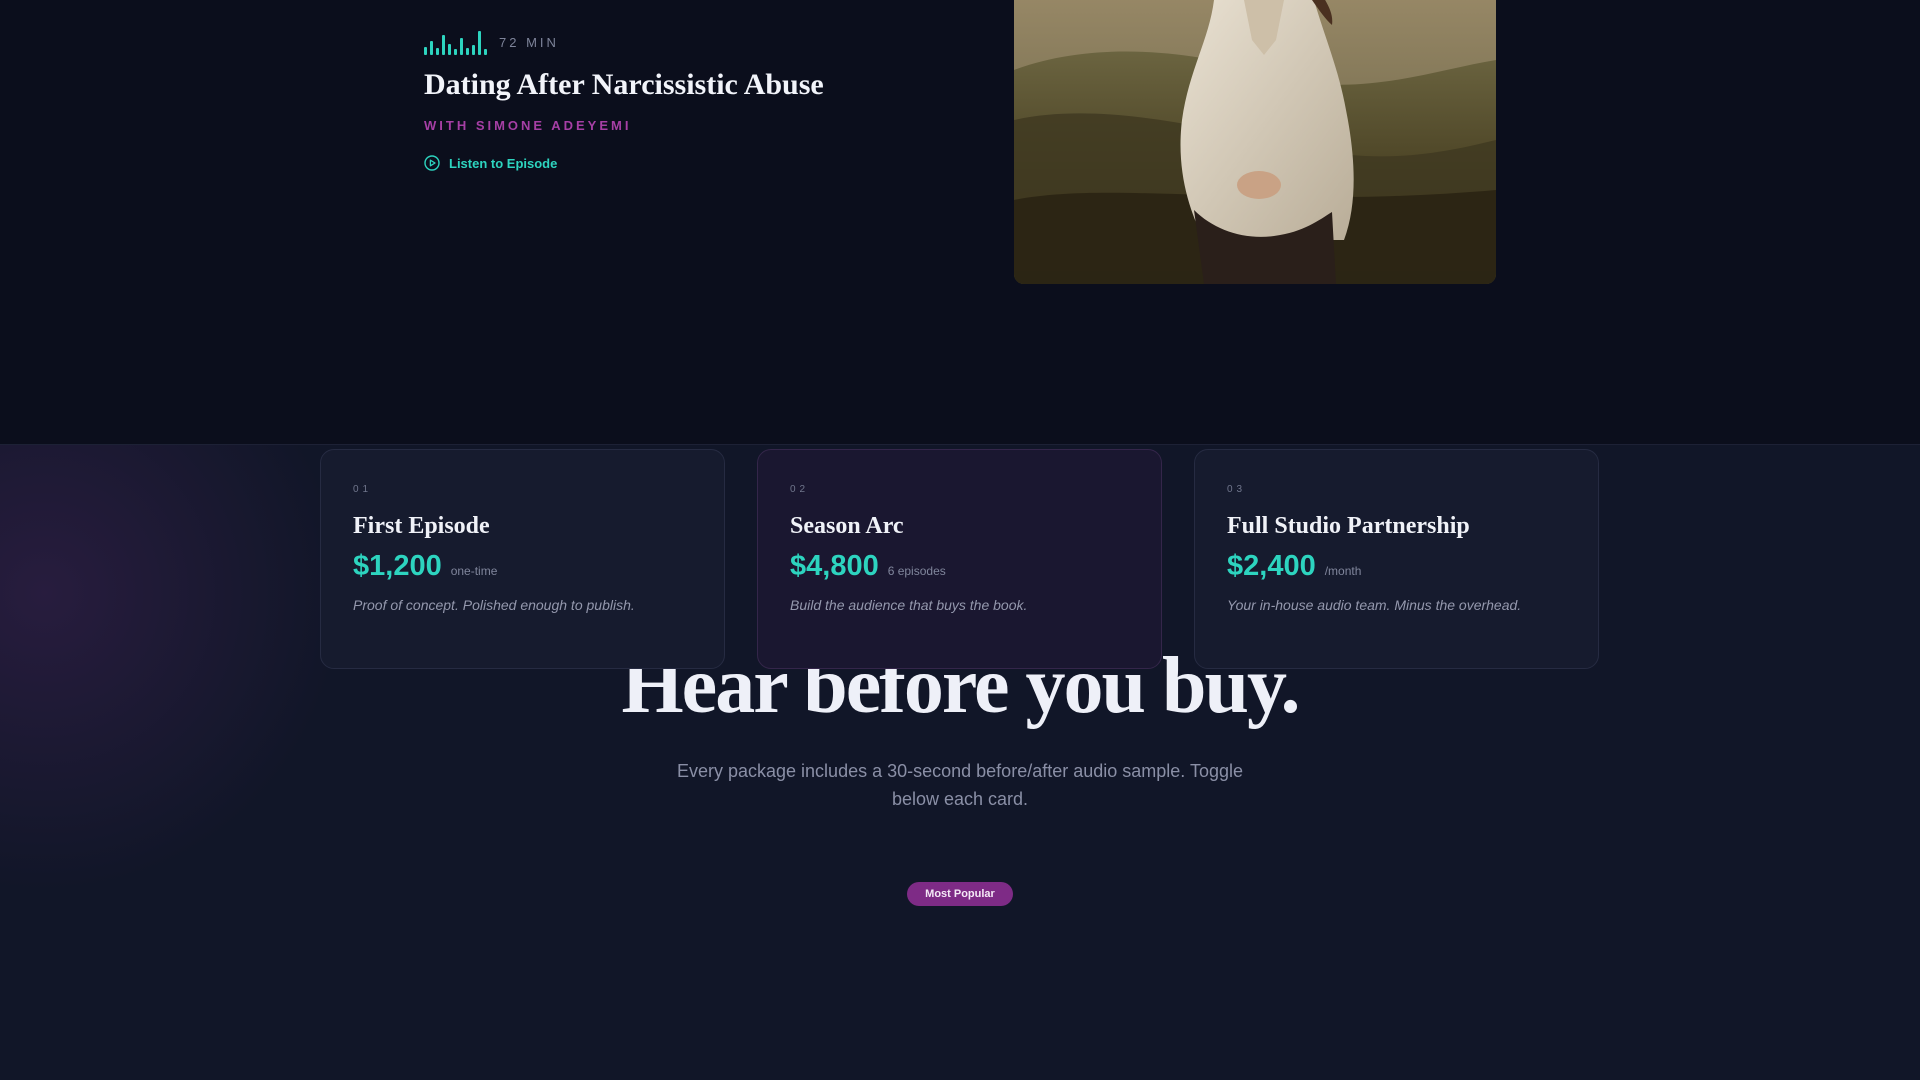  I want to click on package-name: Season Arc, so click(847, 526).